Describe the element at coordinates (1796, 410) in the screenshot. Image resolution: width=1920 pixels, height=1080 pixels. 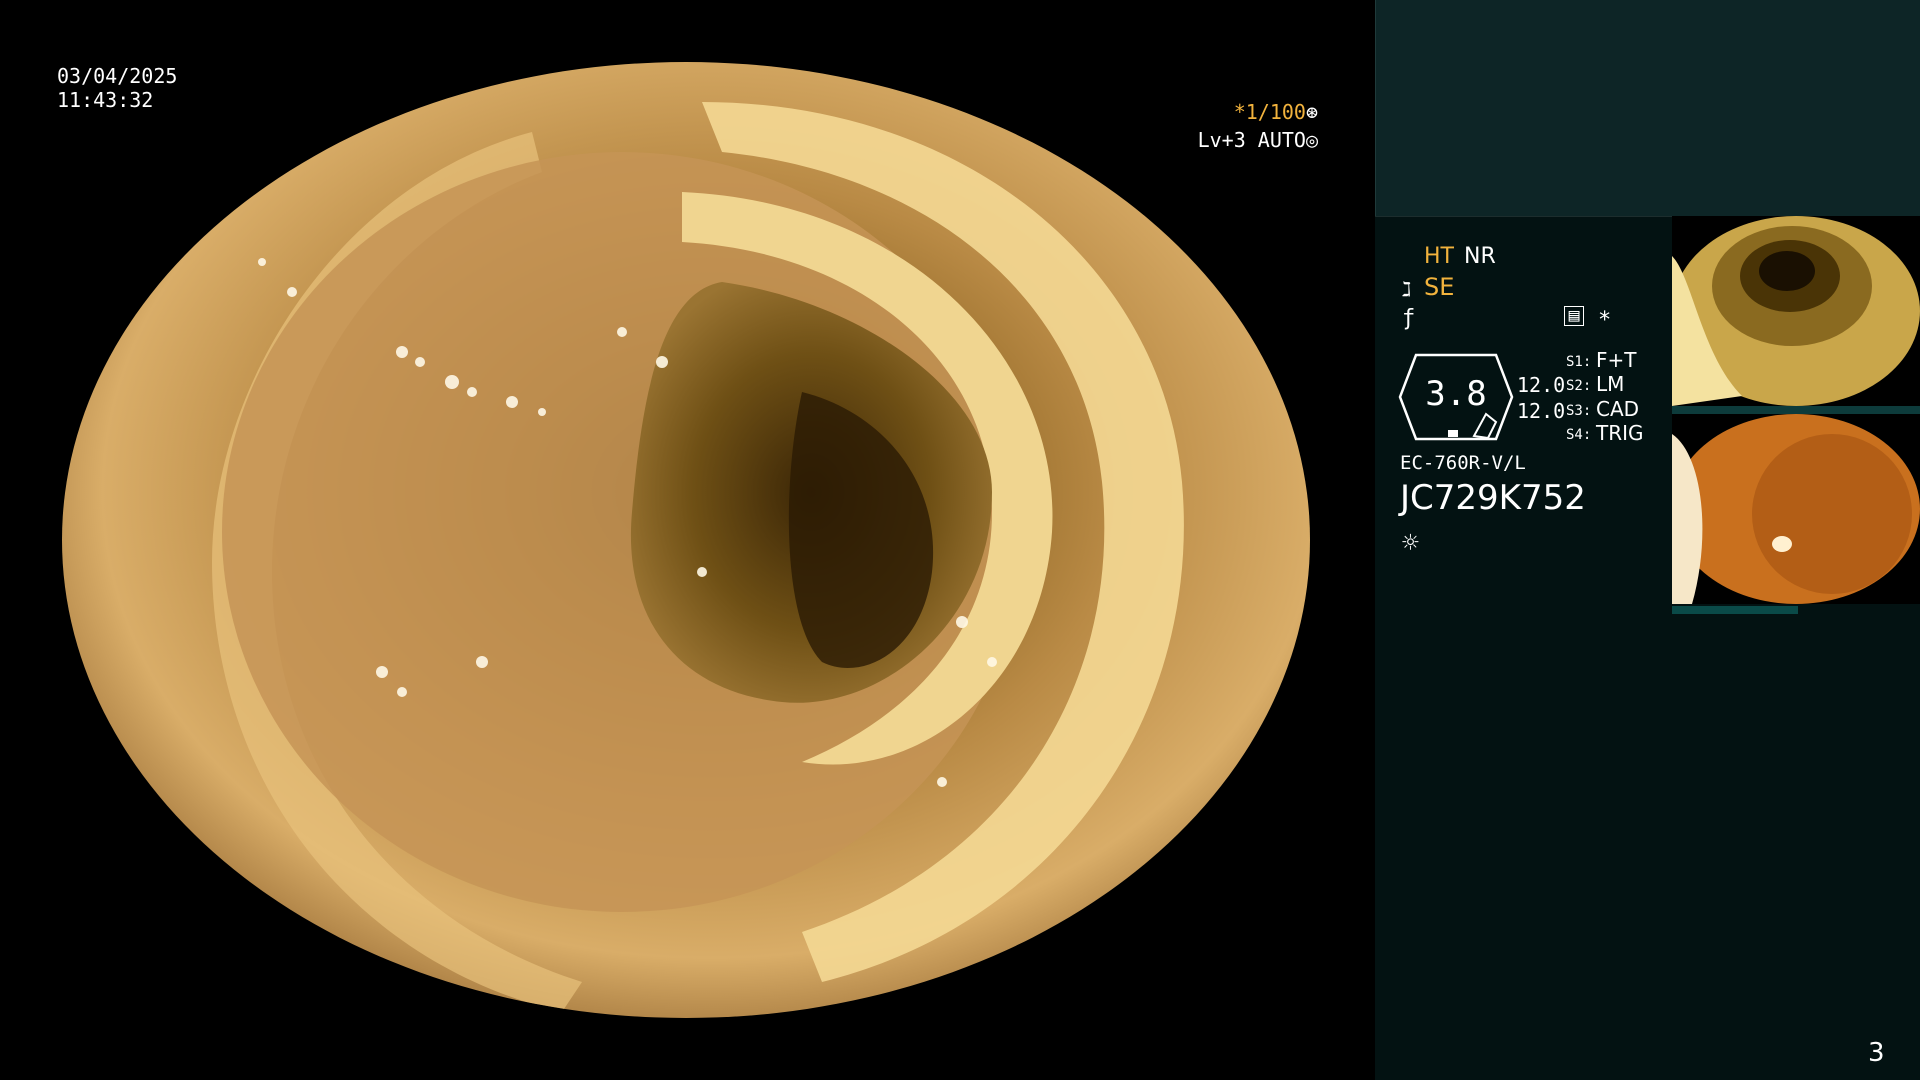
I see `thumbnail-1-bar` at that location.